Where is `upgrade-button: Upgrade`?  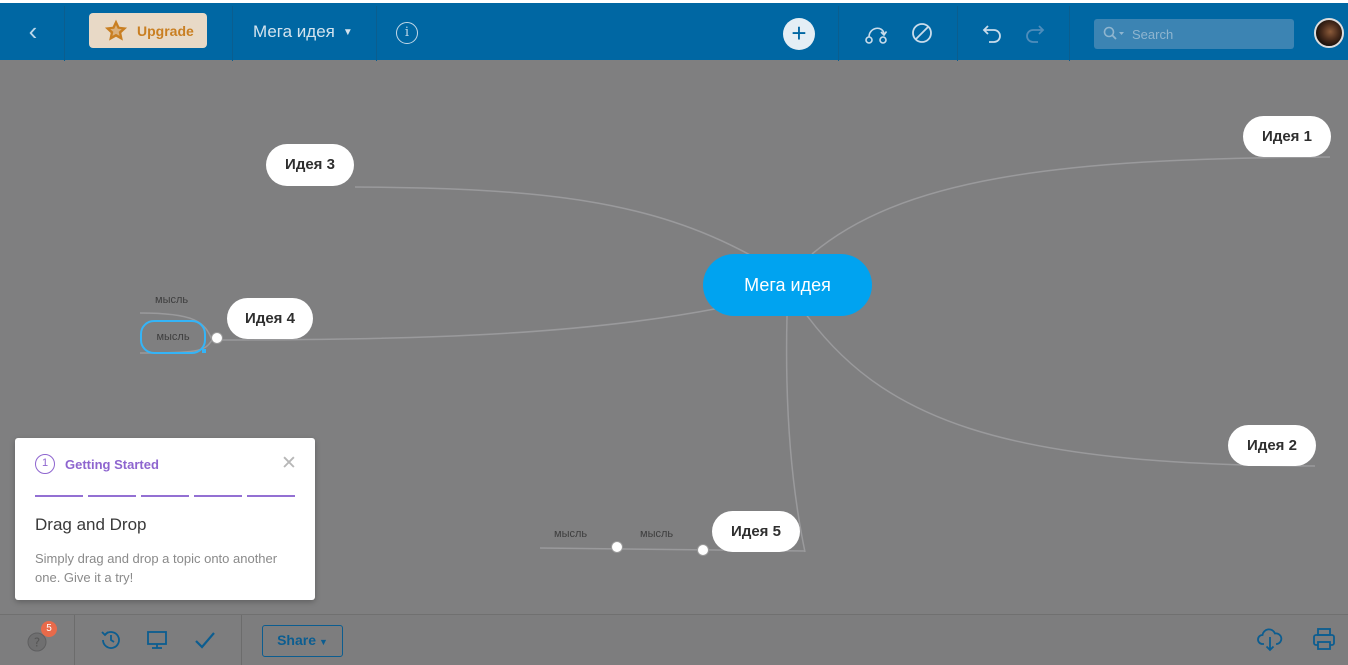
upgrade-button: Upgrade is located at coordinates (148, 30).